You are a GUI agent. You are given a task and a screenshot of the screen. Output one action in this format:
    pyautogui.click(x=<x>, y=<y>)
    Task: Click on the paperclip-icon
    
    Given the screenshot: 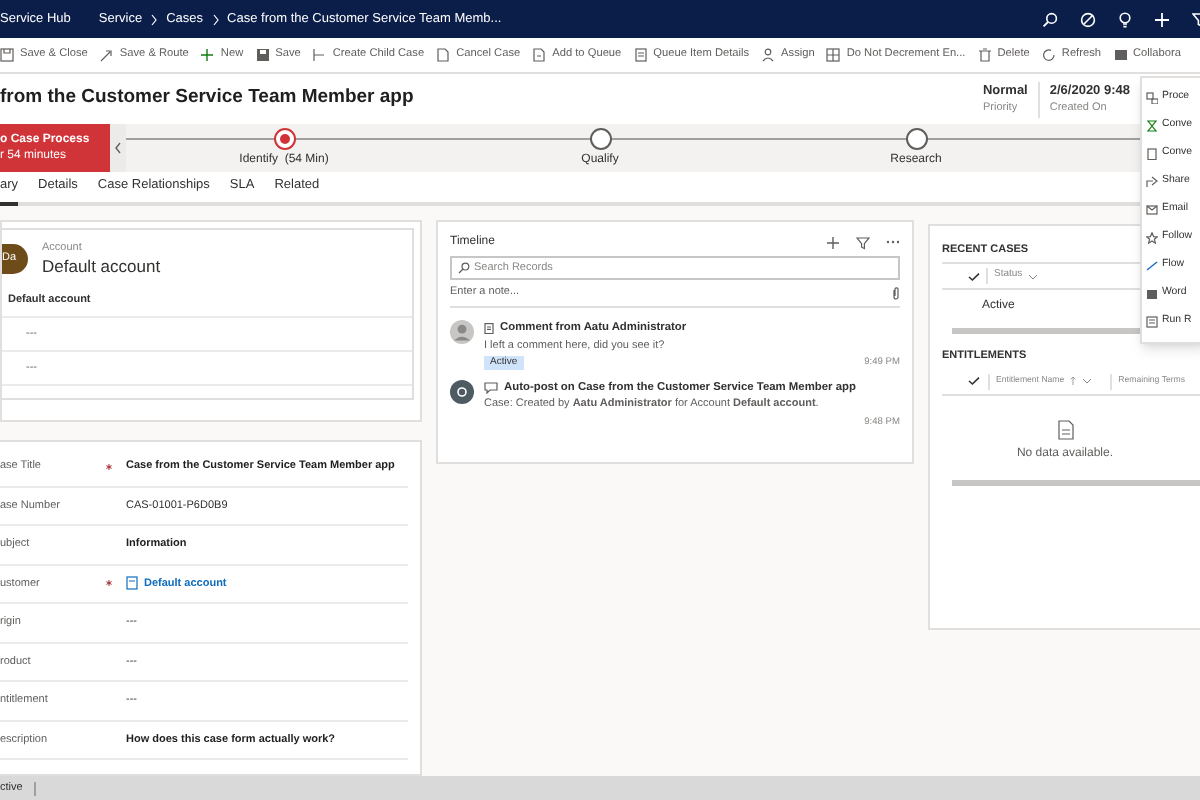 What is the action you would take?
    pyautogui.click(x=896, y=293)
    